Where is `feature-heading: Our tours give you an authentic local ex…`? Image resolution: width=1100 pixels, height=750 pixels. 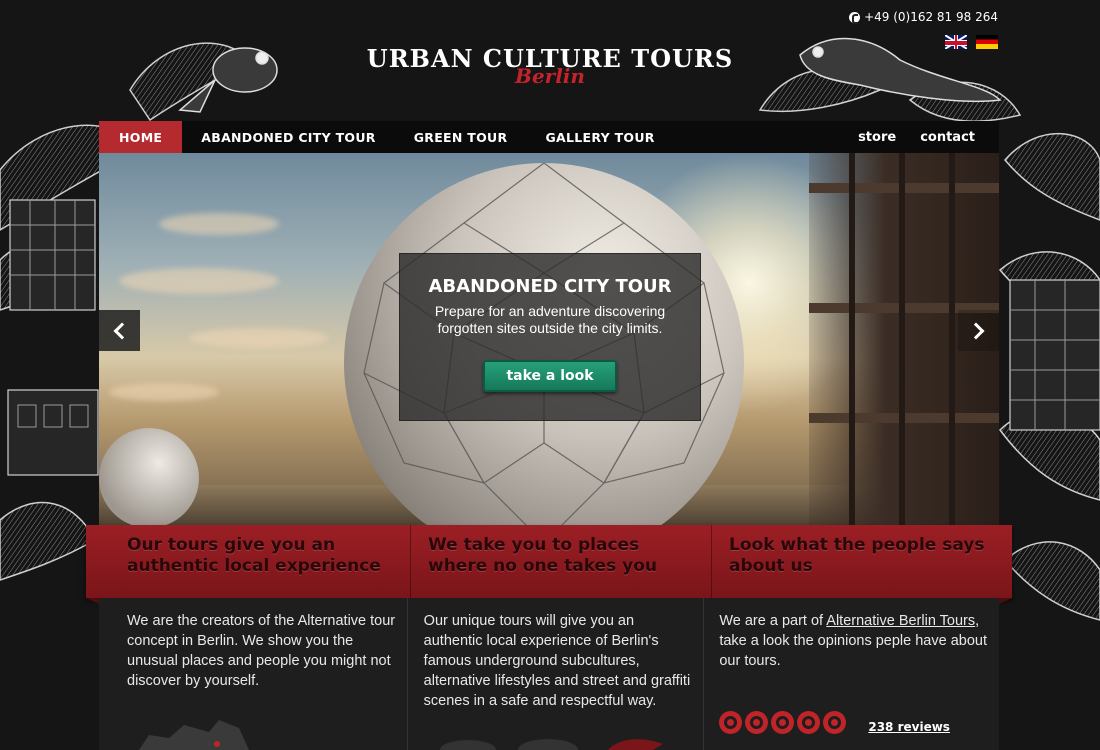
feature-heading: Our tours give you an authentic local ex… is located at coordinates (254, 555).